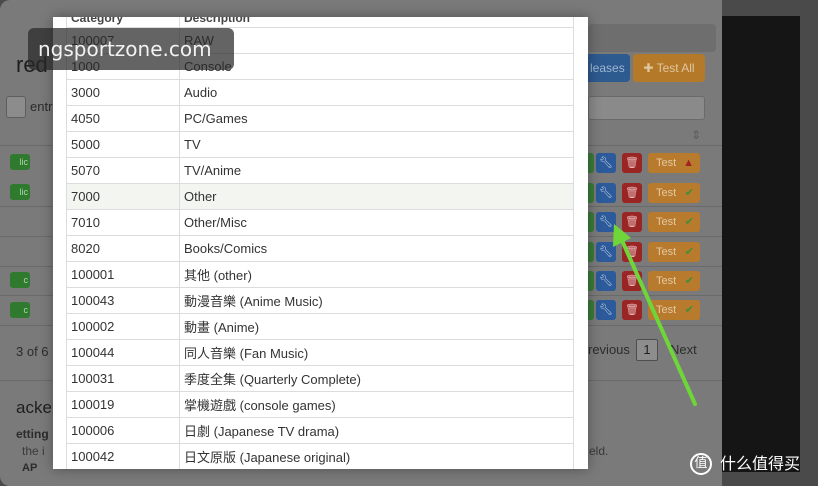  Describe the element at coordinates (123, 248) in the screenshot. I see `category-id-cell: 8020` at that location.